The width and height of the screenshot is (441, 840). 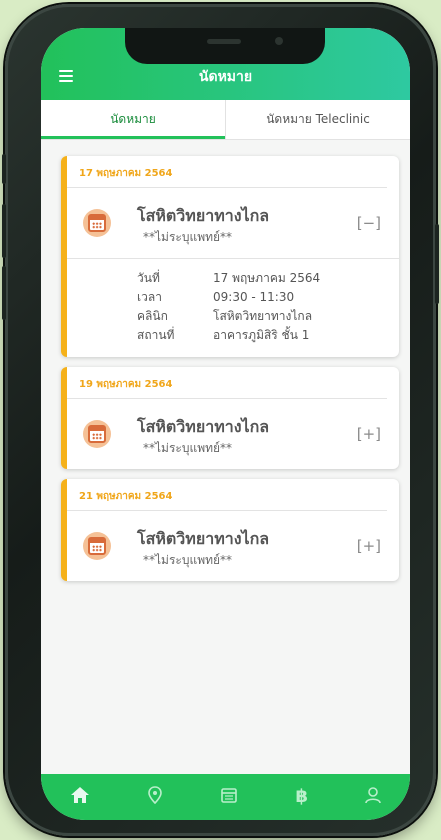 I want to click on collapse-toggle: [−], so click(x=369, y=223).